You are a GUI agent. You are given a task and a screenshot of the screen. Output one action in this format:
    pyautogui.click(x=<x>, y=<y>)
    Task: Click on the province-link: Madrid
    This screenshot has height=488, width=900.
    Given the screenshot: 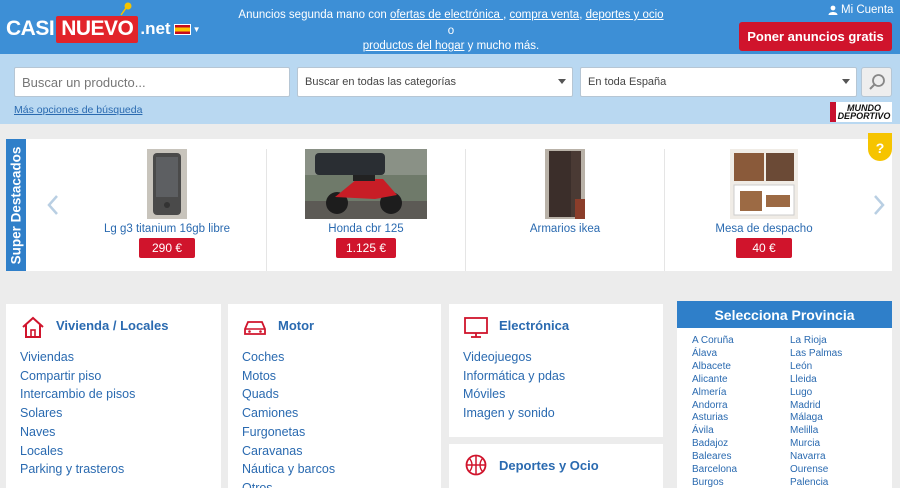 What is the action you would take?
    pyautogui.click(x=839, y=406)
    